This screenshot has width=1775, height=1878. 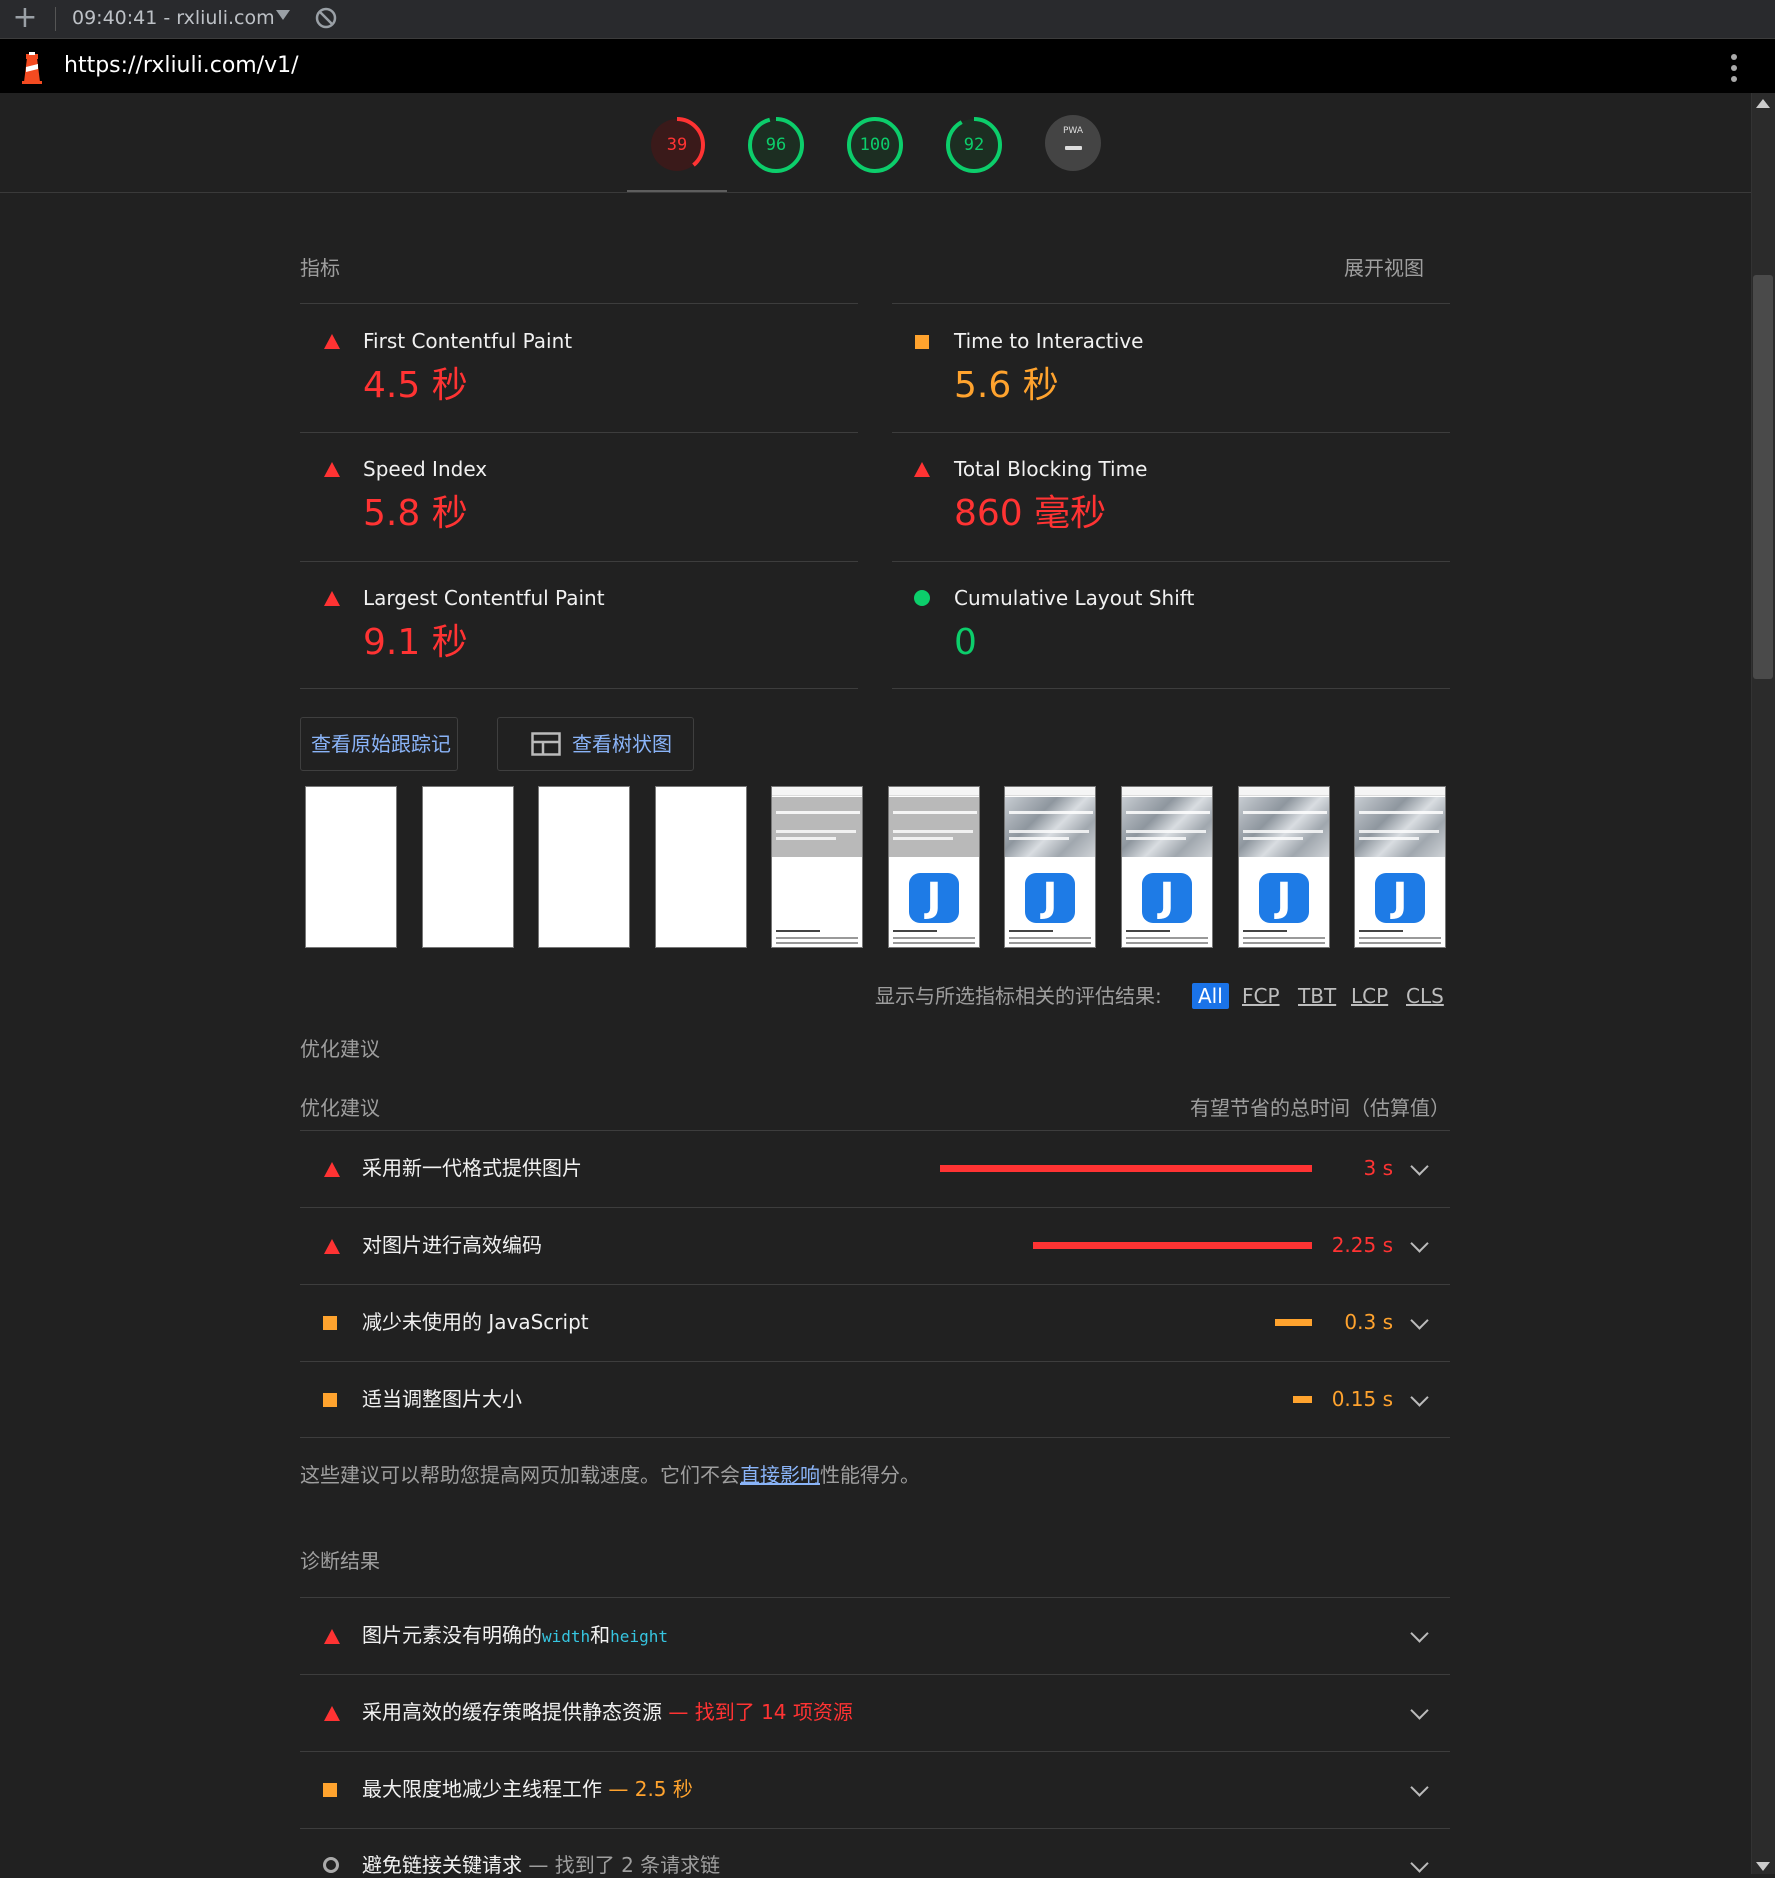 What do you see at coordinates (1073, 148) in the screenshot?
I see `pwa-dash-icon` at bounding box center [1073, 148].